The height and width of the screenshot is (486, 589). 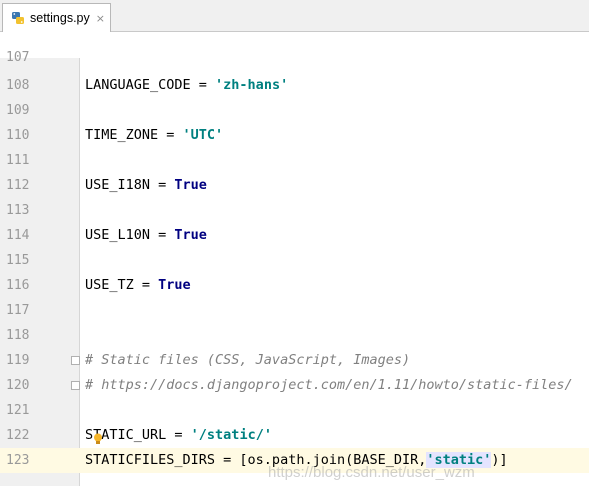 I want to click on code-text: USE_L10N = True, so click(x=146, y=235).